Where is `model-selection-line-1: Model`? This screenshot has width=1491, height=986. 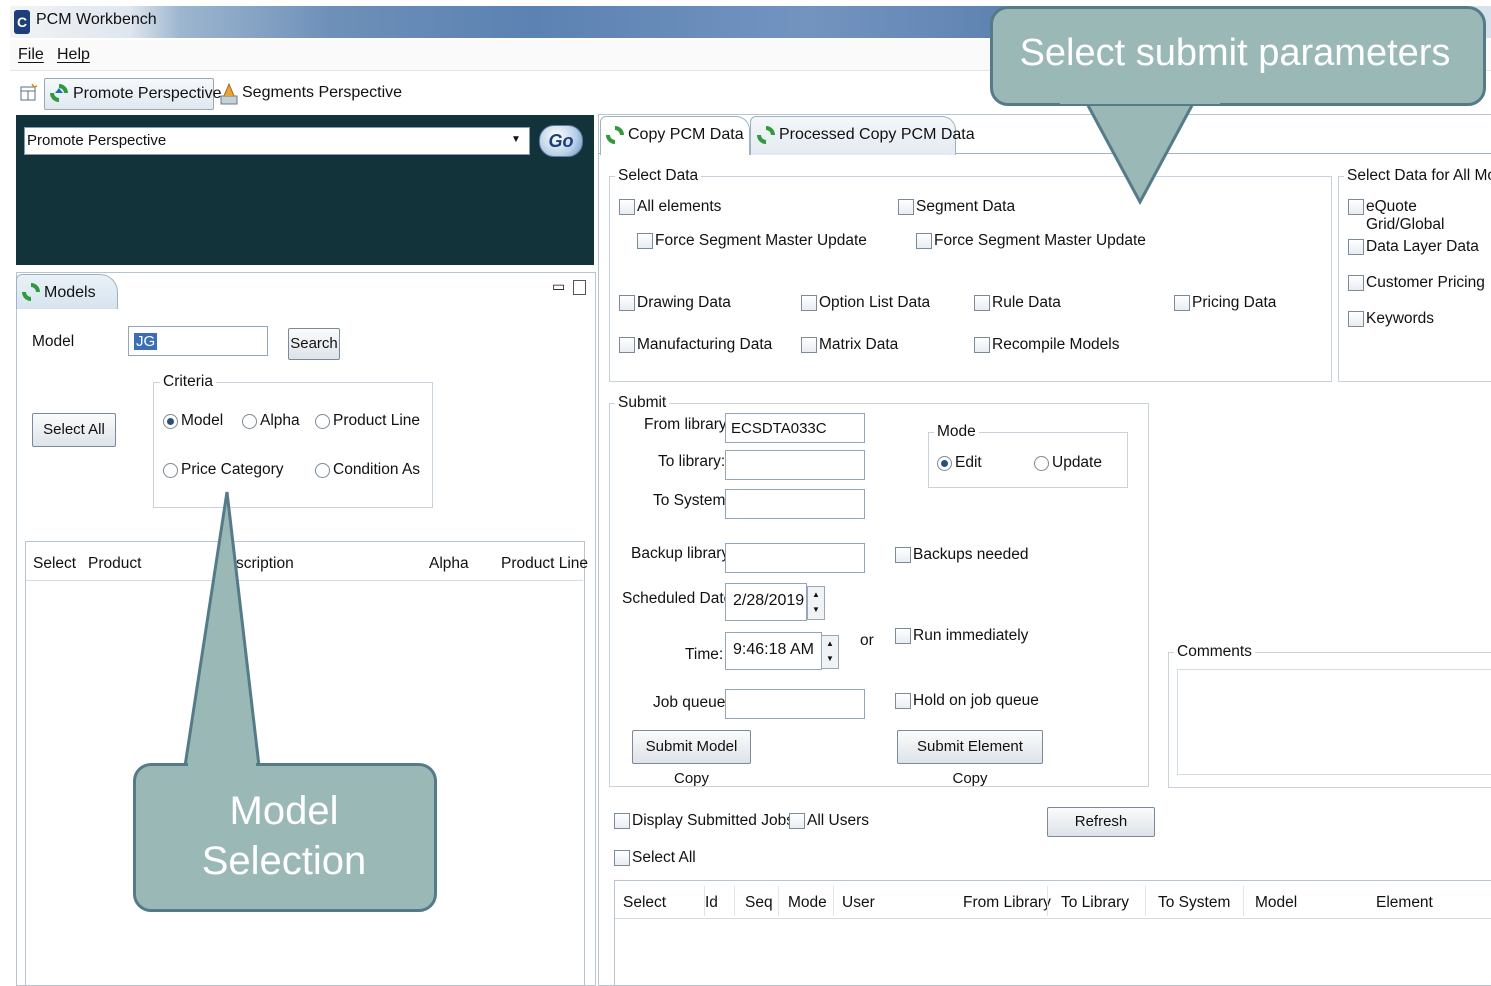 model-selection-line-1: Model is located at coordinates (284, 811).